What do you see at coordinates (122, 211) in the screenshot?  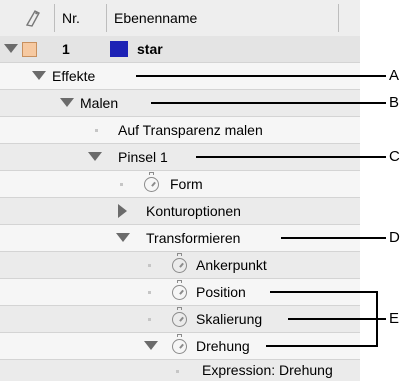 I see `expand-stroke-options-twirl` at bounding box center [122, 211].